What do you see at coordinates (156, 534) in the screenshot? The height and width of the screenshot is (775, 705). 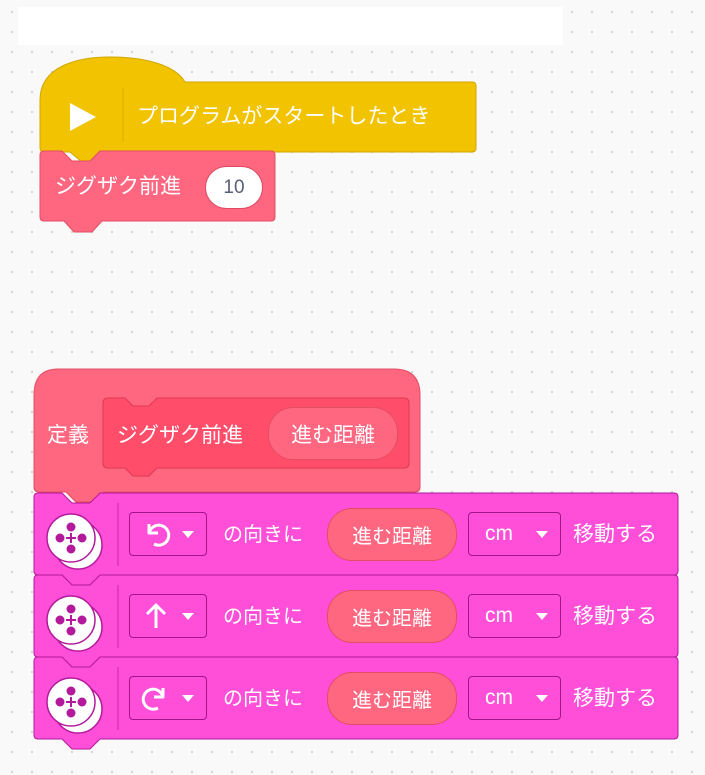 I see `turn-left-arrow-icon` at bounding box center [156, 534].